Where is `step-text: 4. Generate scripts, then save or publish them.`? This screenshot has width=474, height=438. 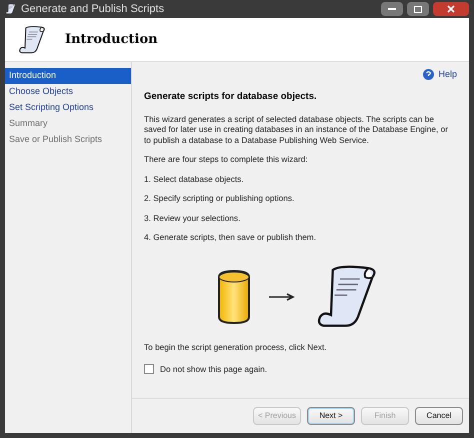 step-text: 4. Generate scripts, then save or publish them. is located at coordinates (231, 237).